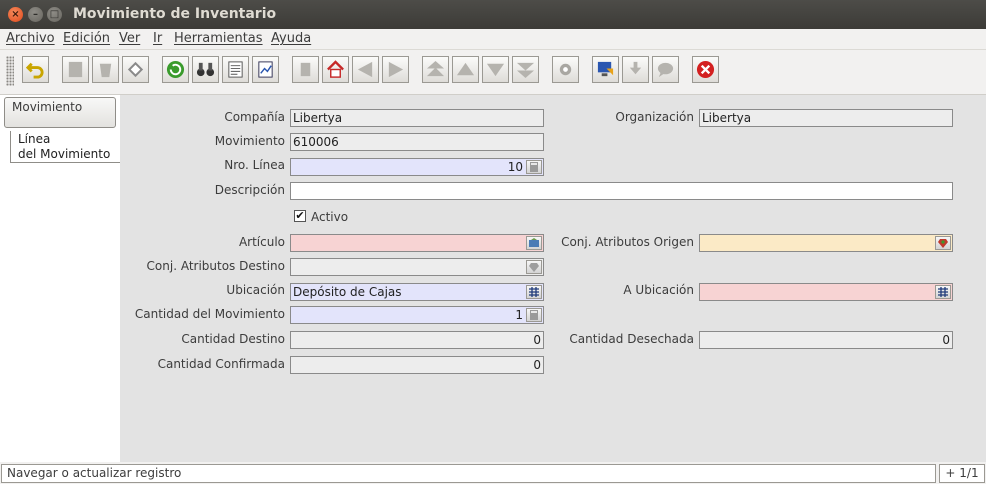  What do you see at coordinates (330, 217) in the screenshot?
I see `activo-label: Activo` at bounding box center [330, 217].